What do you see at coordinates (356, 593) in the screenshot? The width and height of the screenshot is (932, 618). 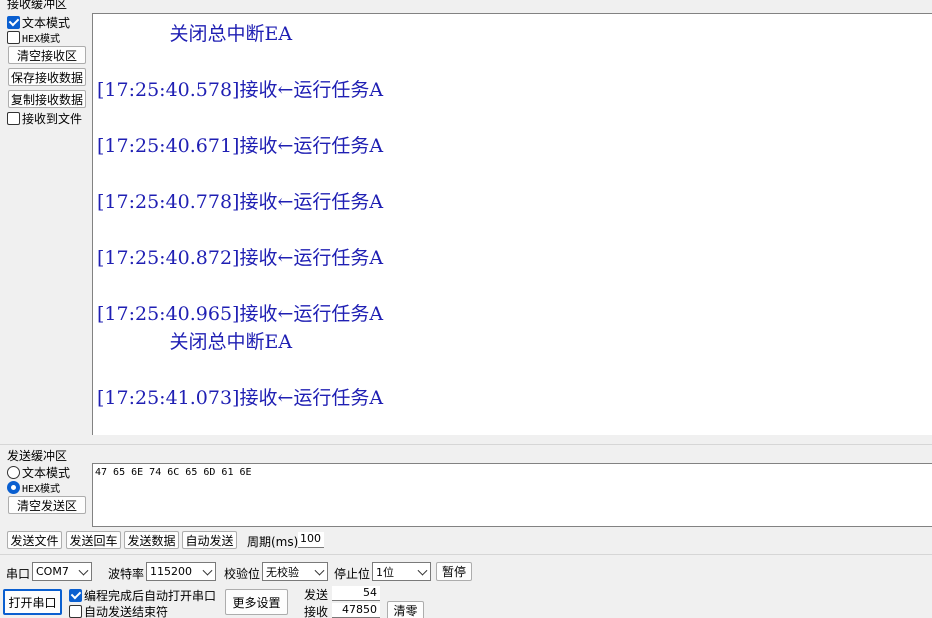 I see `send-count-value: 54` at bounding box center [356, 593].